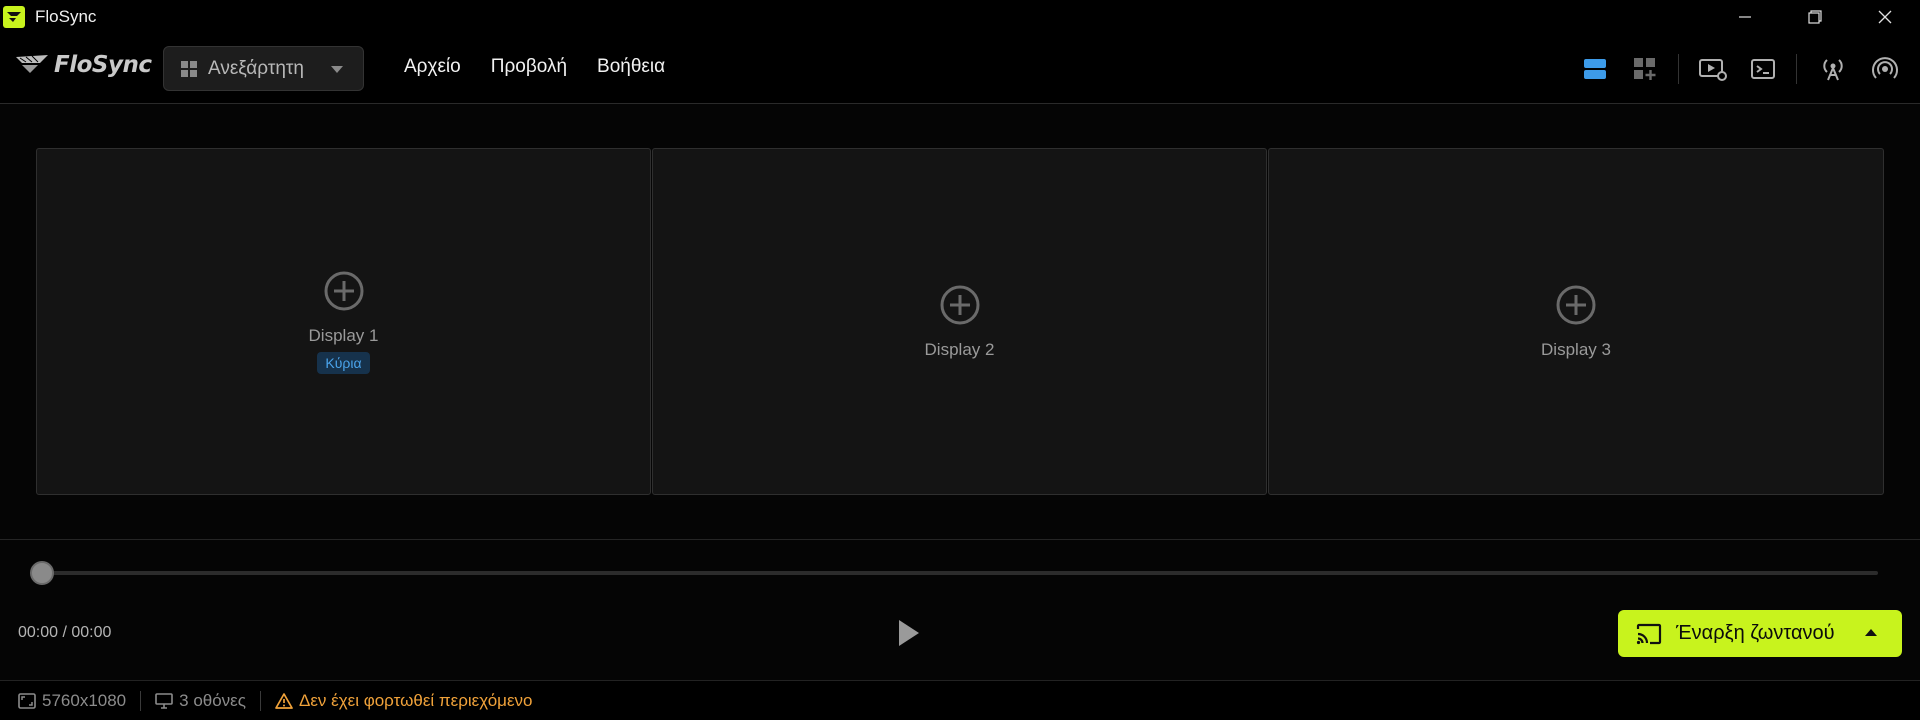  What do you see at coordinates (959, 349) in the screenshot?
I see `display-label: Display 2` at bounding box center [959, 349].